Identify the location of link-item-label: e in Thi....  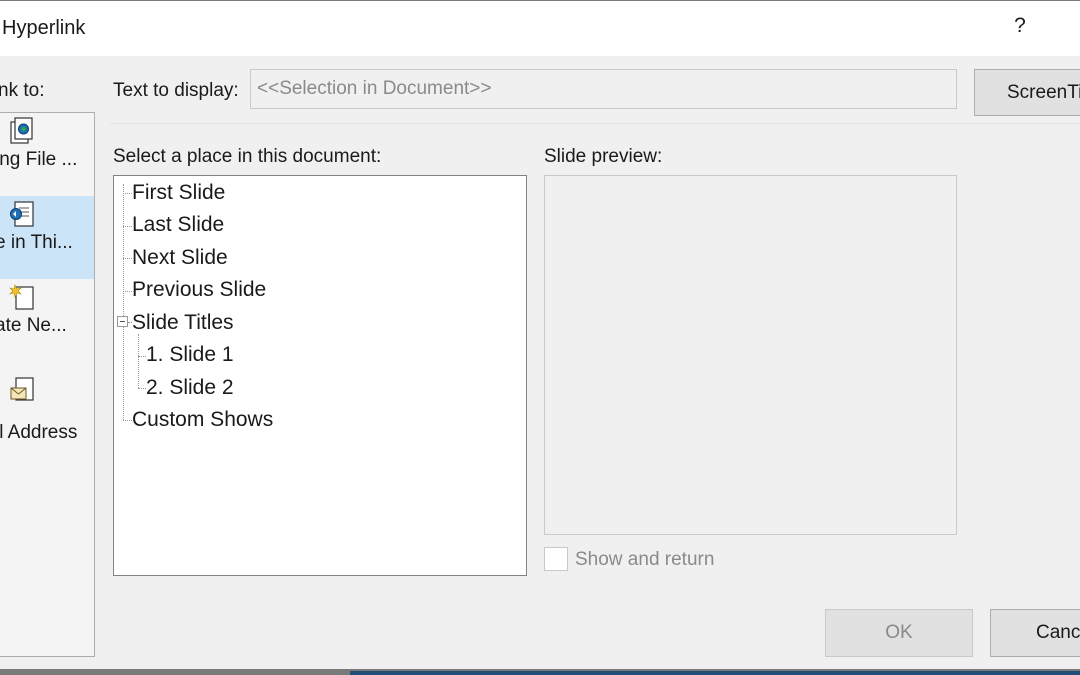
(36, 242).